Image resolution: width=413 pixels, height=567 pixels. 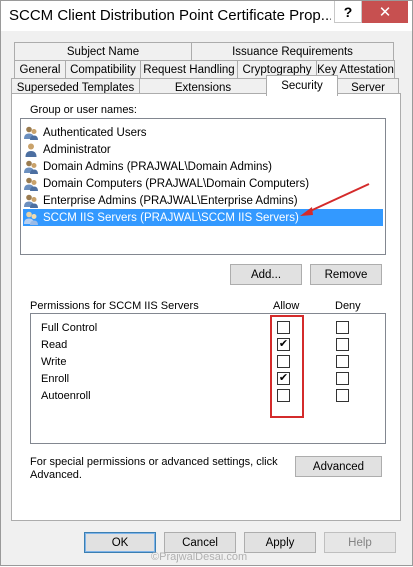 I want to click on tab-subject-name: Subject Name, so click(x=103, y=51).